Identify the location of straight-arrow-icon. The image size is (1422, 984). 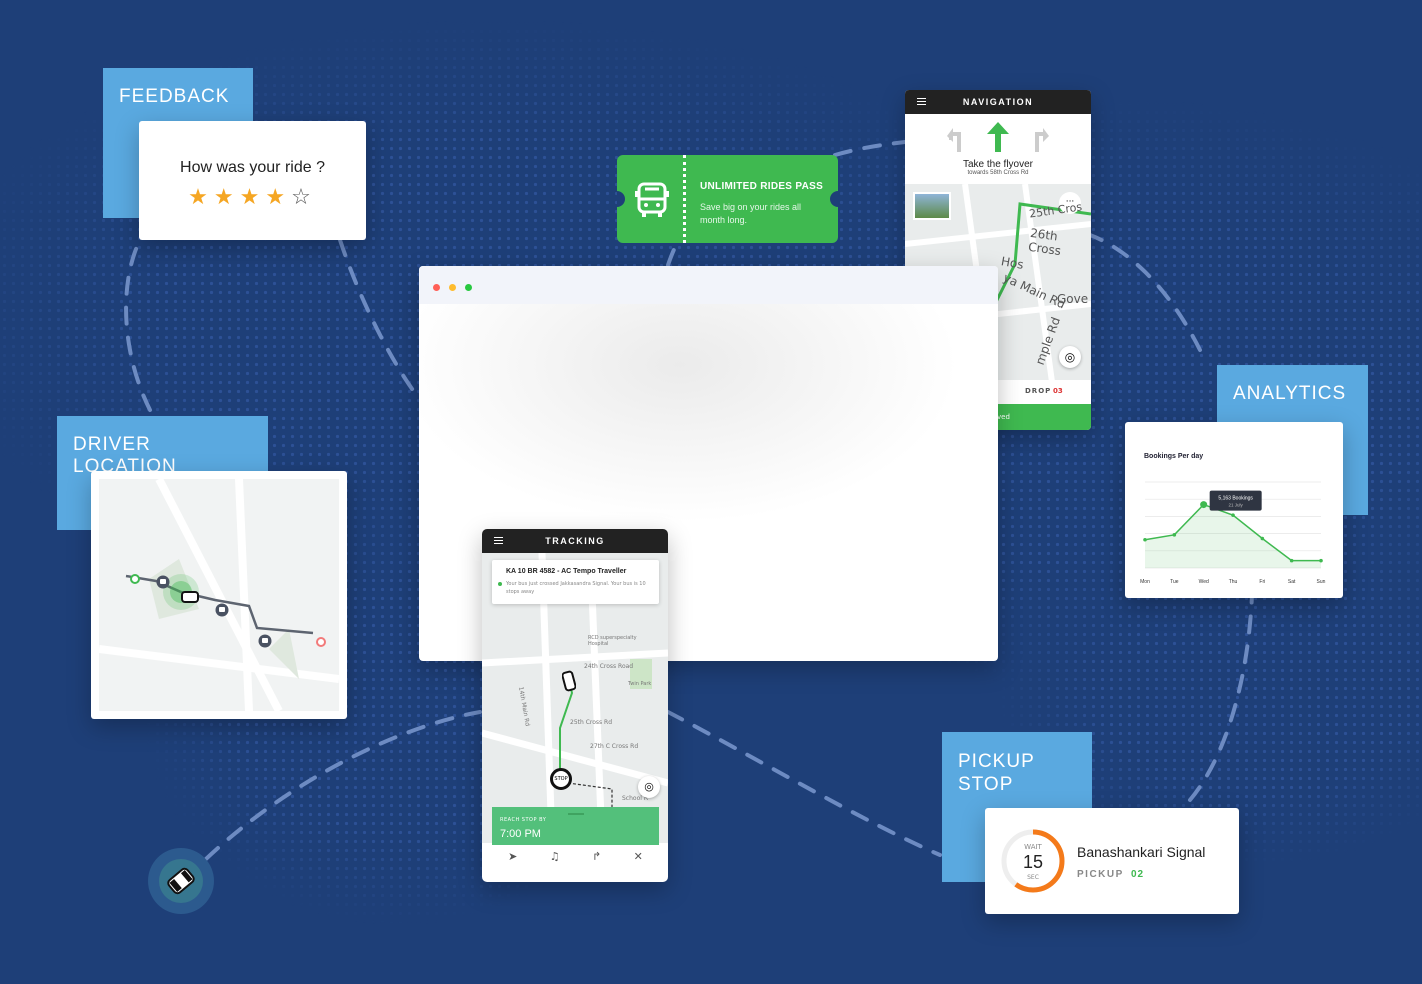
(998, 137).